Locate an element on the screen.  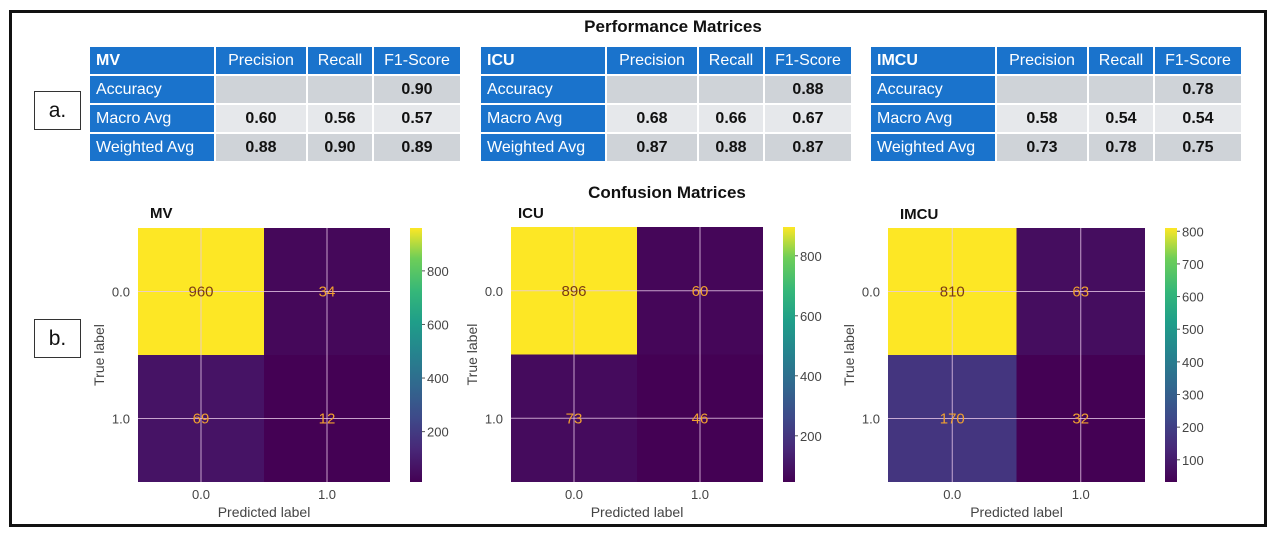
cm-cell-value: 34 is located at coordinates (327, 292).